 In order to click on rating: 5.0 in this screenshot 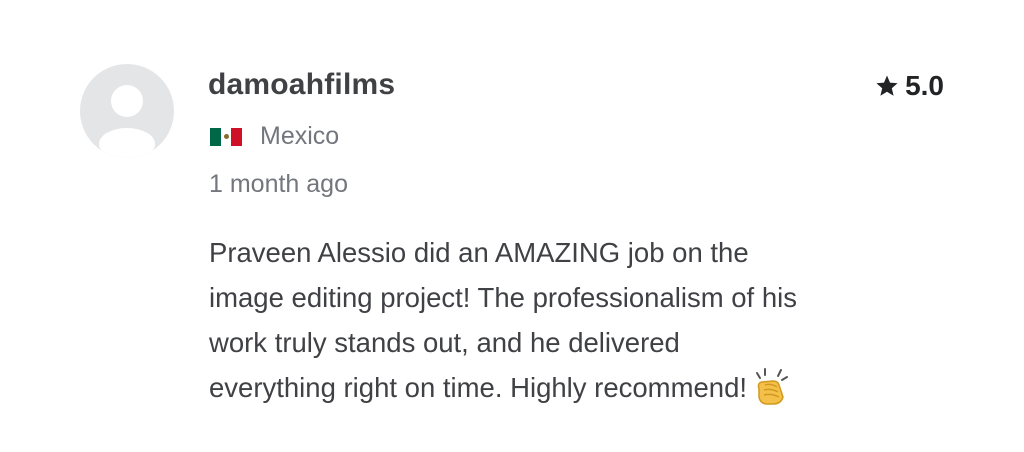, I will do `click(909, 86)`.